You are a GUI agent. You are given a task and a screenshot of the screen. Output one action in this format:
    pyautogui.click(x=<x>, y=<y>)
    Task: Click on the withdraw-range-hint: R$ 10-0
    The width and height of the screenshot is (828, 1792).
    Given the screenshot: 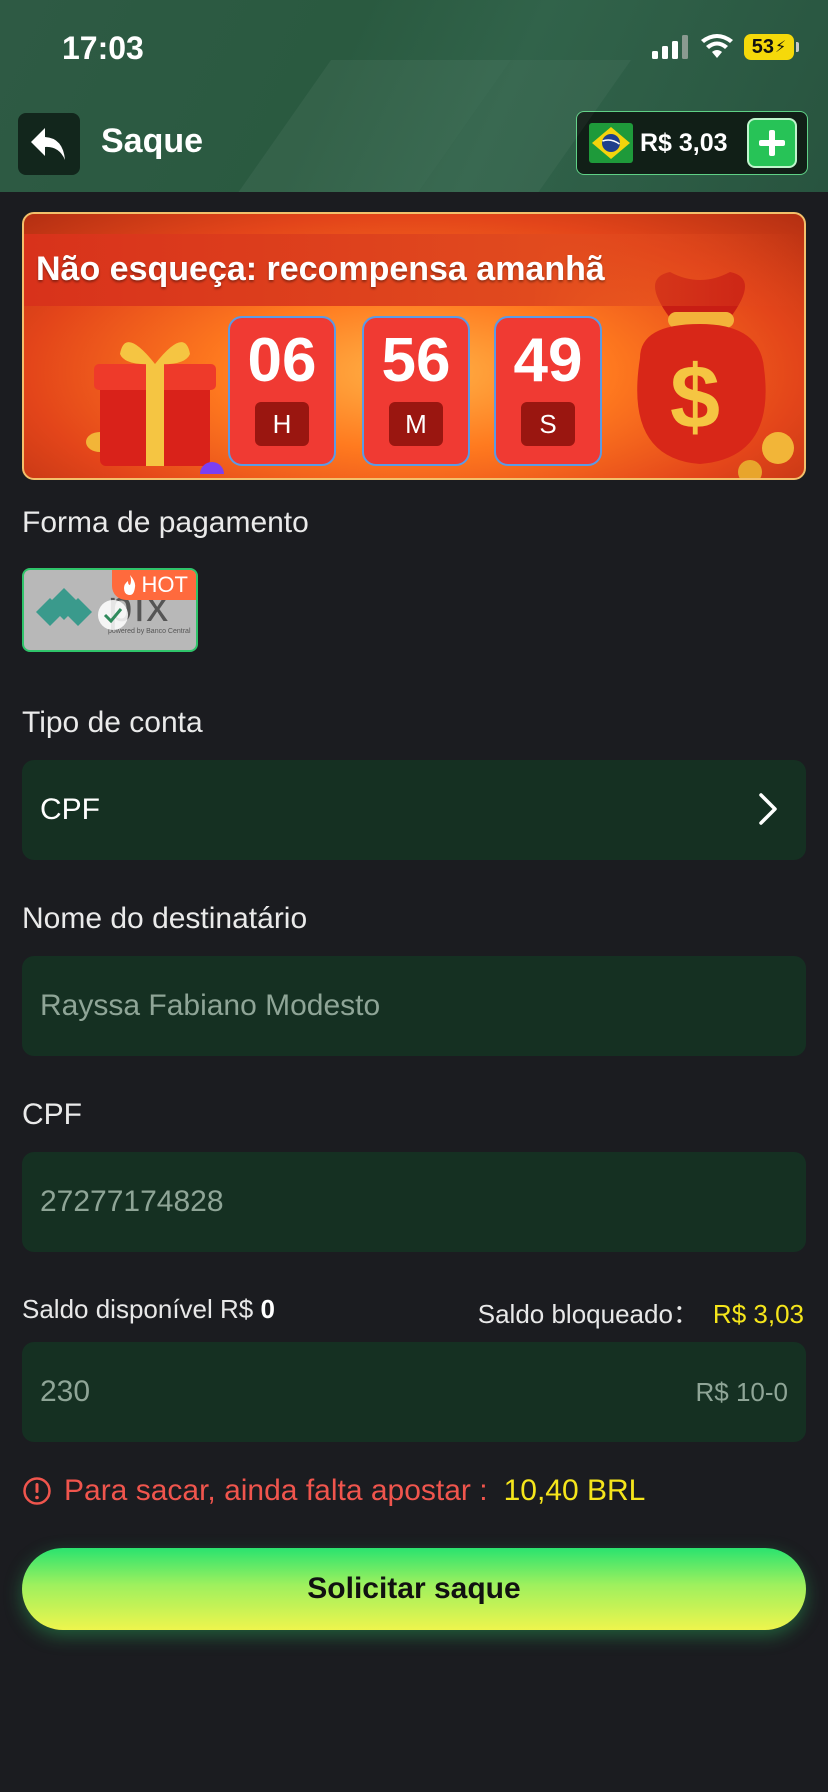 What is the action you would take?
    pyautogui.click(x=742, y=1391)
    